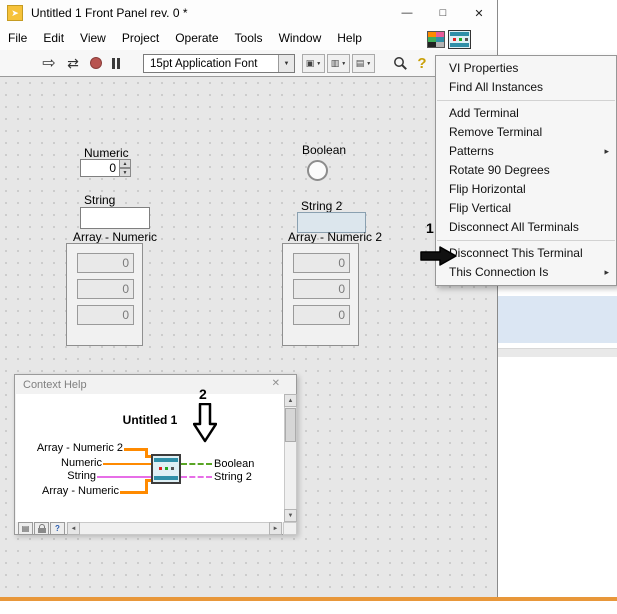  I want to click on abort-button, so click(96, 63).